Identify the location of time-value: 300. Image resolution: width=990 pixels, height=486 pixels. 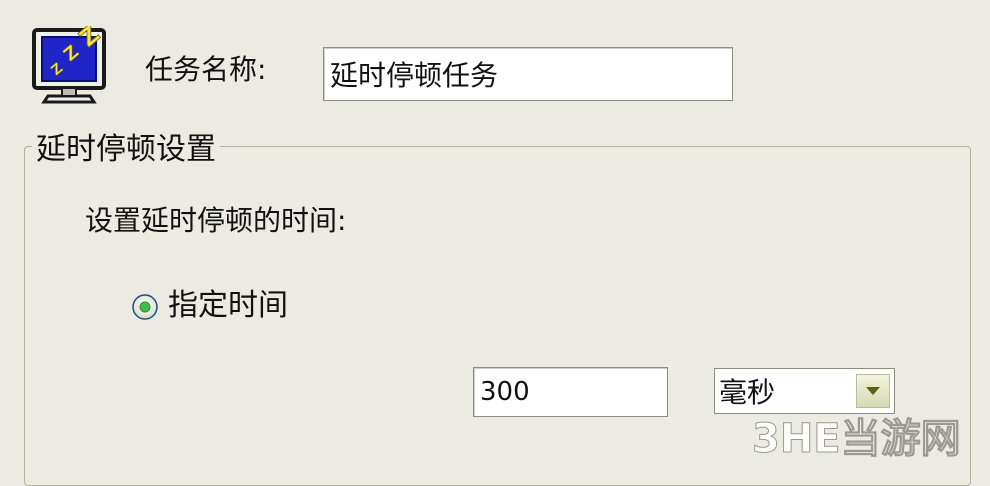
(505, 392).